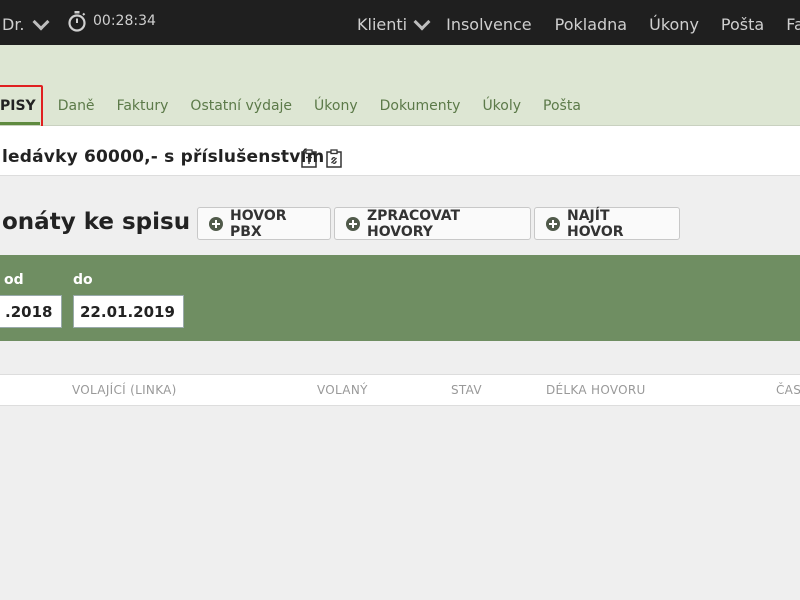 Image resolution: width=800 pixels, height=600 pixels. Describe the element at coordinates (334, 158) in the screenshot. I see `document-link-icon` at that location.